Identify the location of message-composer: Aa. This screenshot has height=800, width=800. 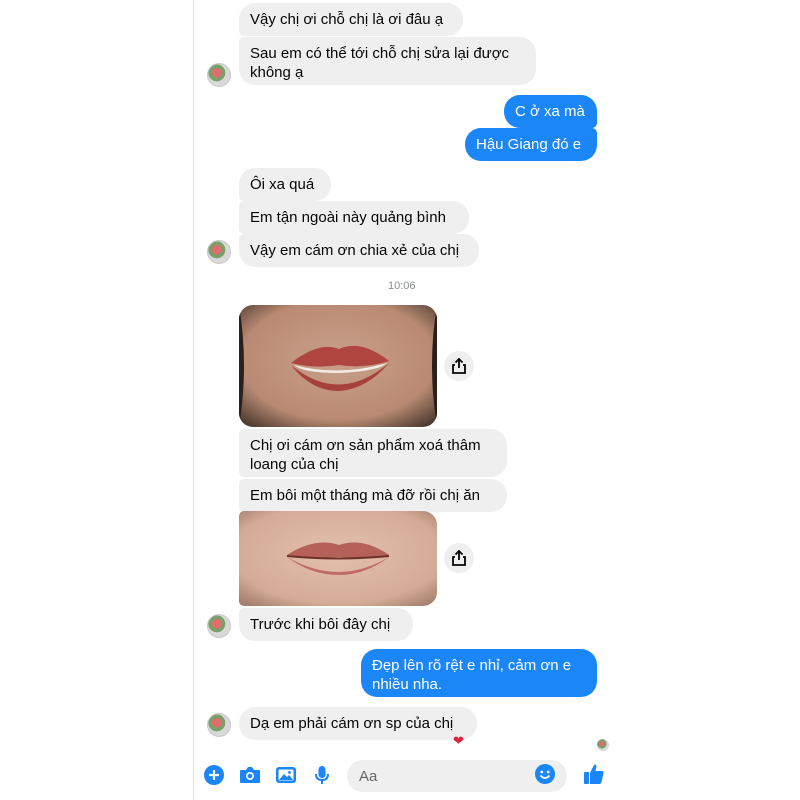
(403, 776).